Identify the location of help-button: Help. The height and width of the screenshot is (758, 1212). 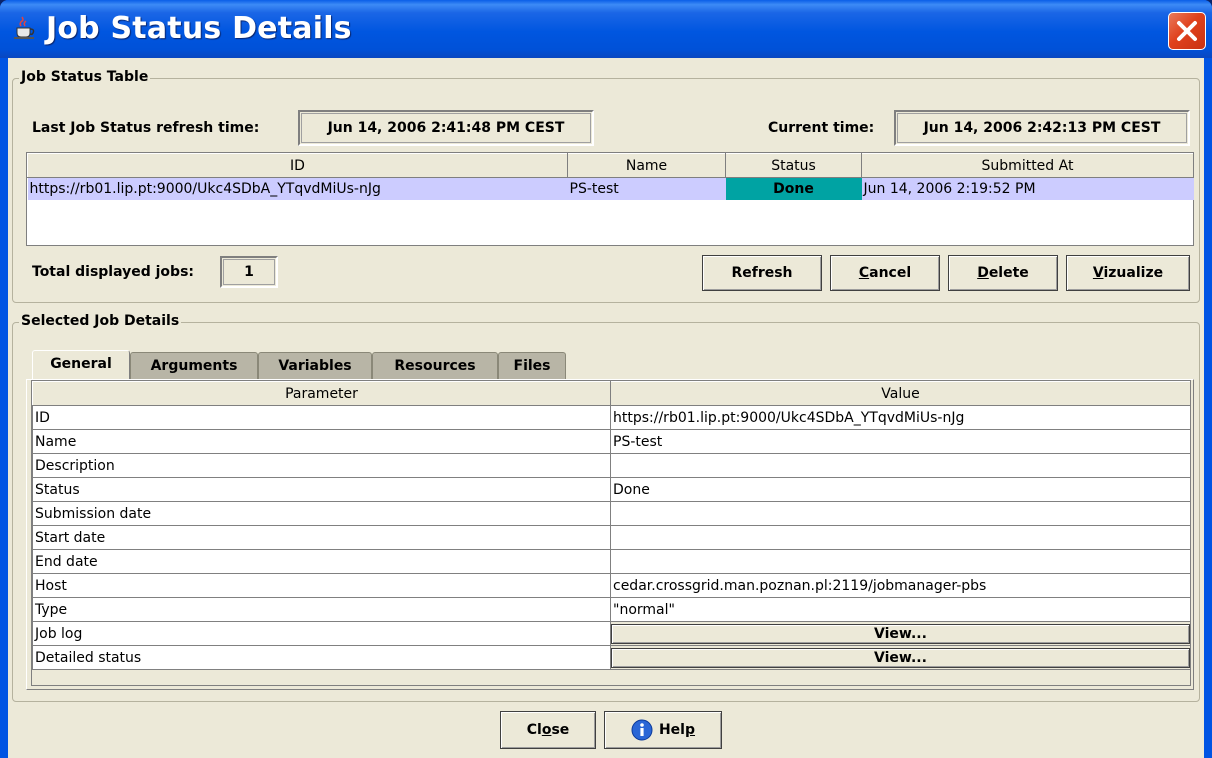
(663, 730).